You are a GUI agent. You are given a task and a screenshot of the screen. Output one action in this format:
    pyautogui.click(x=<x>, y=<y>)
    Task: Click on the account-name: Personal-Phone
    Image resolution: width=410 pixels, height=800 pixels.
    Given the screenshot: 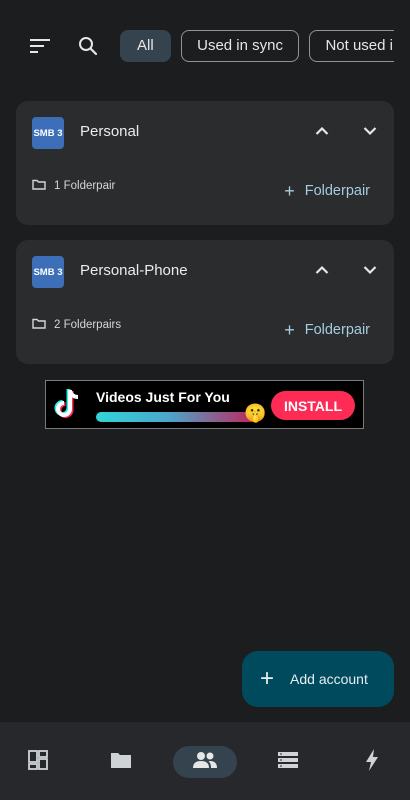 What is the action you would take?
    pyautogui.click(x=134, y=270)
    